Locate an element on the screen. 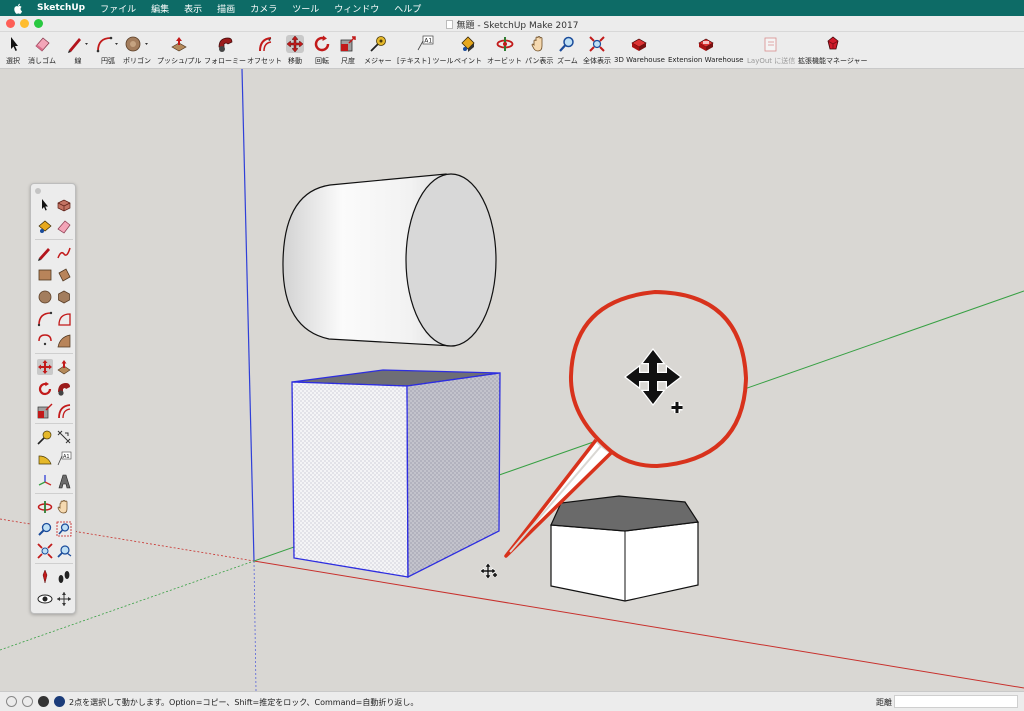  make-component-icon is located at coordinates (64, 205).